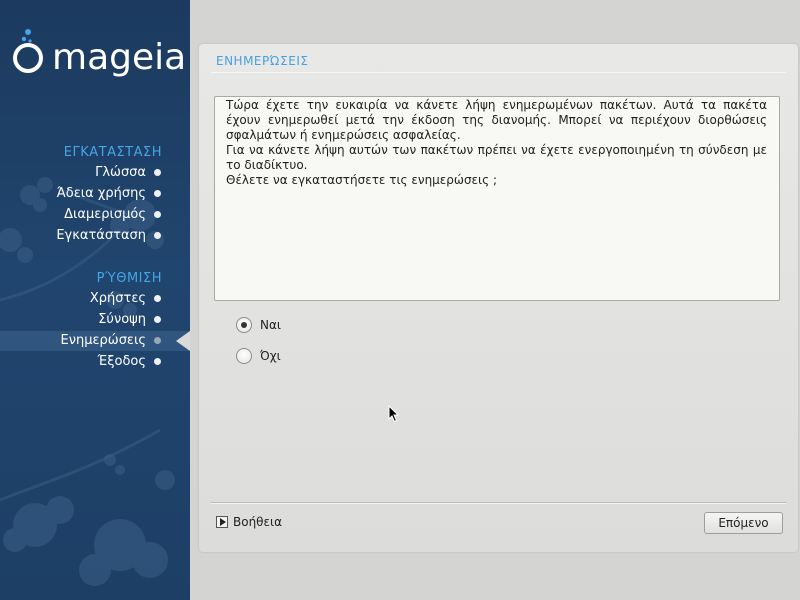 The width and height of the screenshot is (800, 600). What do you see at coordinates (244, 325) in the screenshot?
I see `radio-checked-icon` at bounding box center [244, 325].